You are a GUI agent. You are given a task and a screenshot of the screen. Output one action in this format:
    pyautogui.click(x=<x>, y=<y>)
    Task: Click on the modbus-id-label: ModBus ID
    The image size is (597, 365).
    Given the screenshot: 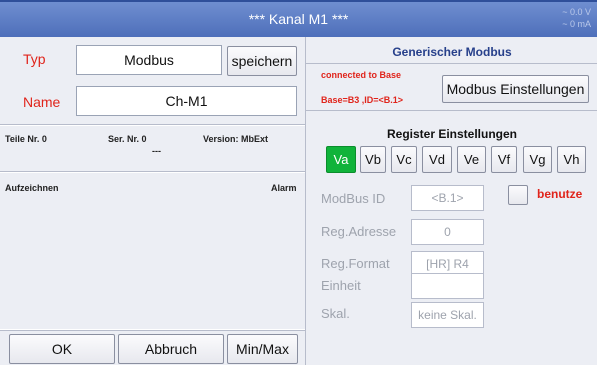 What is the action you would take?
    pyautogui.click(x=353, y=198)
    